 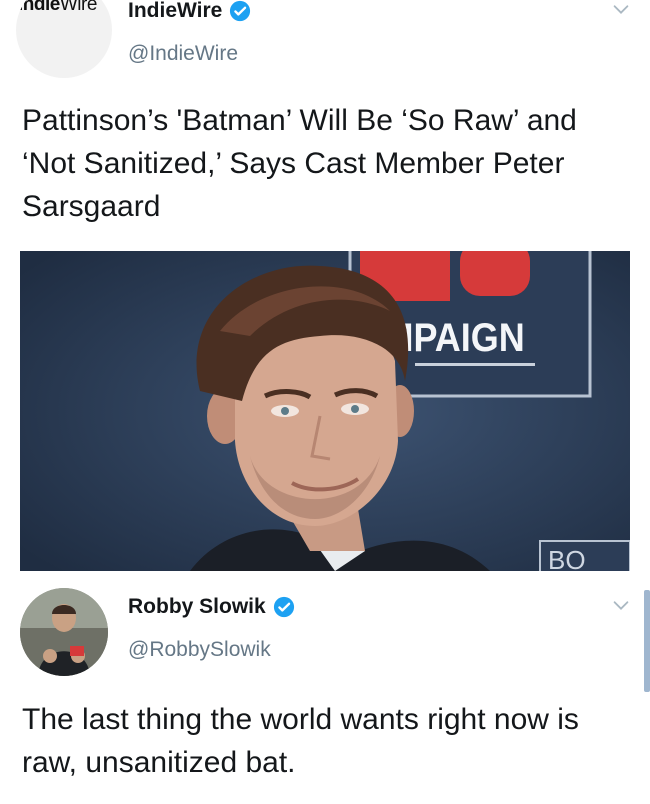 I want to click on display-name: IndieWire, so click(x=189, y=11).